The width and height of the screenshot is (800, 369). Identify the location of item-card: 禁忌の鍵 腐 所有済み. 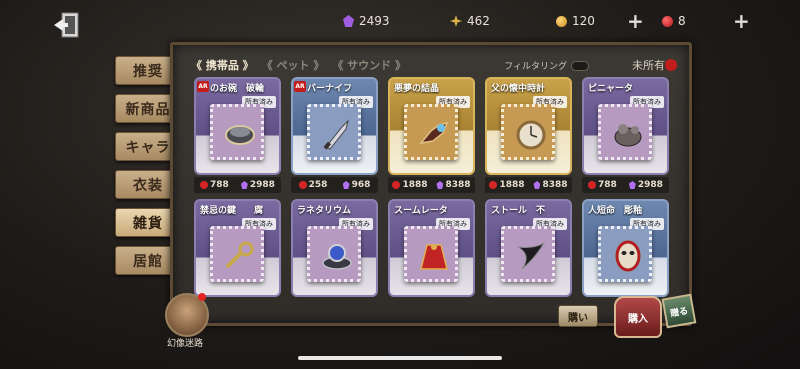
(237, 248).